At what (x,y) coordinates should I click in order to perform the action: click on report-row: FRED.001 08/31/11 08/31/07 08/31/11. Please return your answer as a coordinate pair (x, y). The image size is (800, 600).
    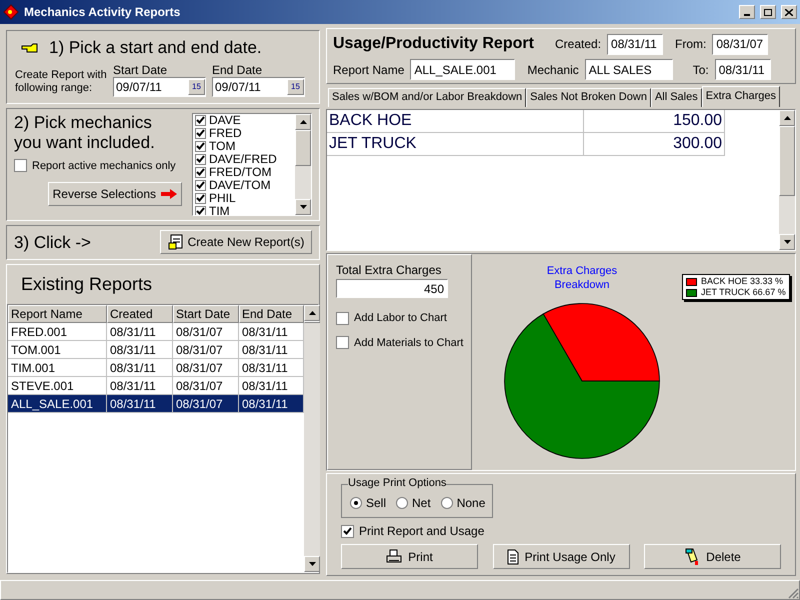
    Looking at the image, I should click on (156, 332).